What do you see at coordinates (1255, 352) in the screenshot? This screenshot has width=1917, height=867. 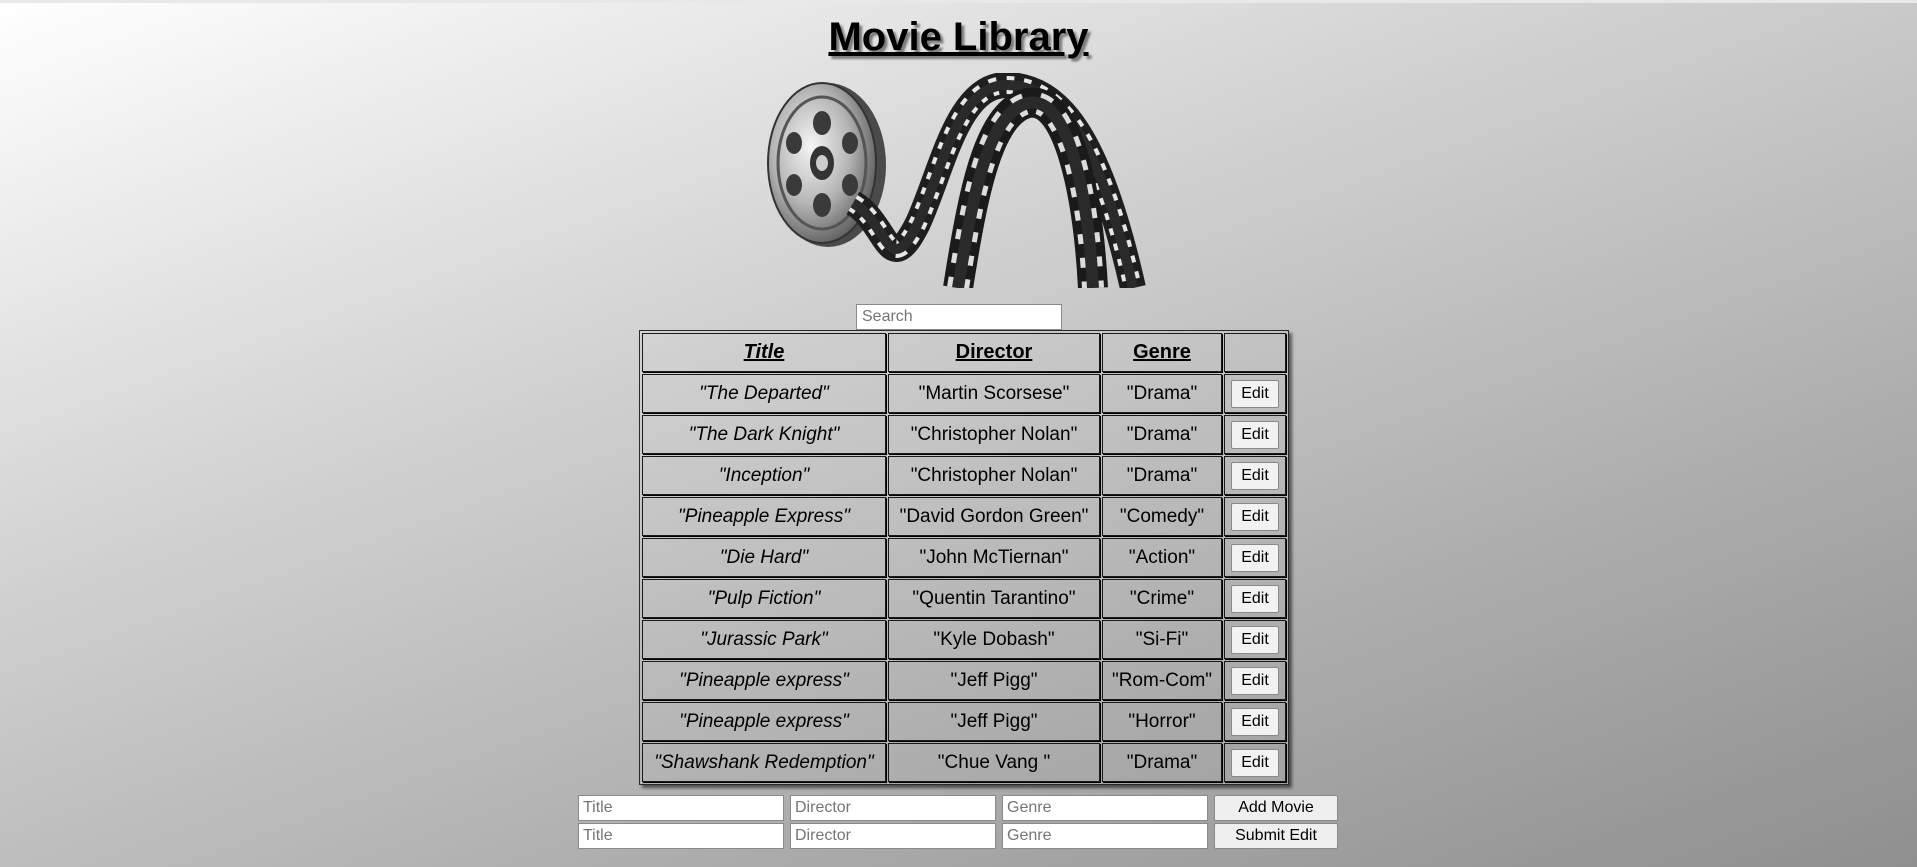 I see `column-header-actions` at bounding box center [1255, 352].